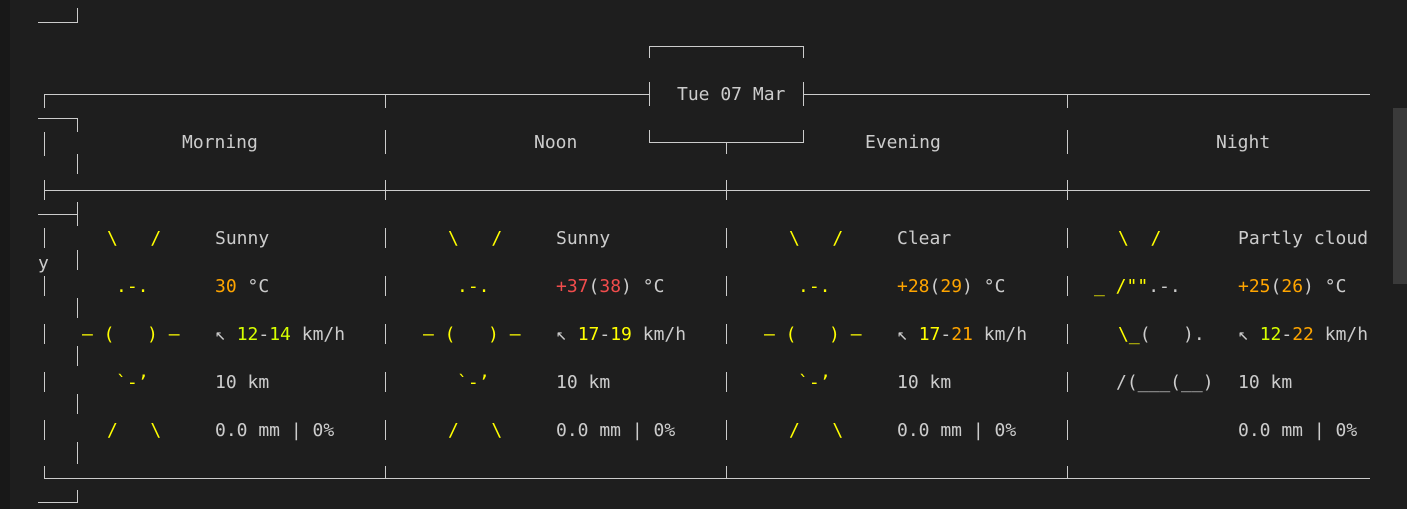  I want to click on condition-text: Clear, so click(924, 238).